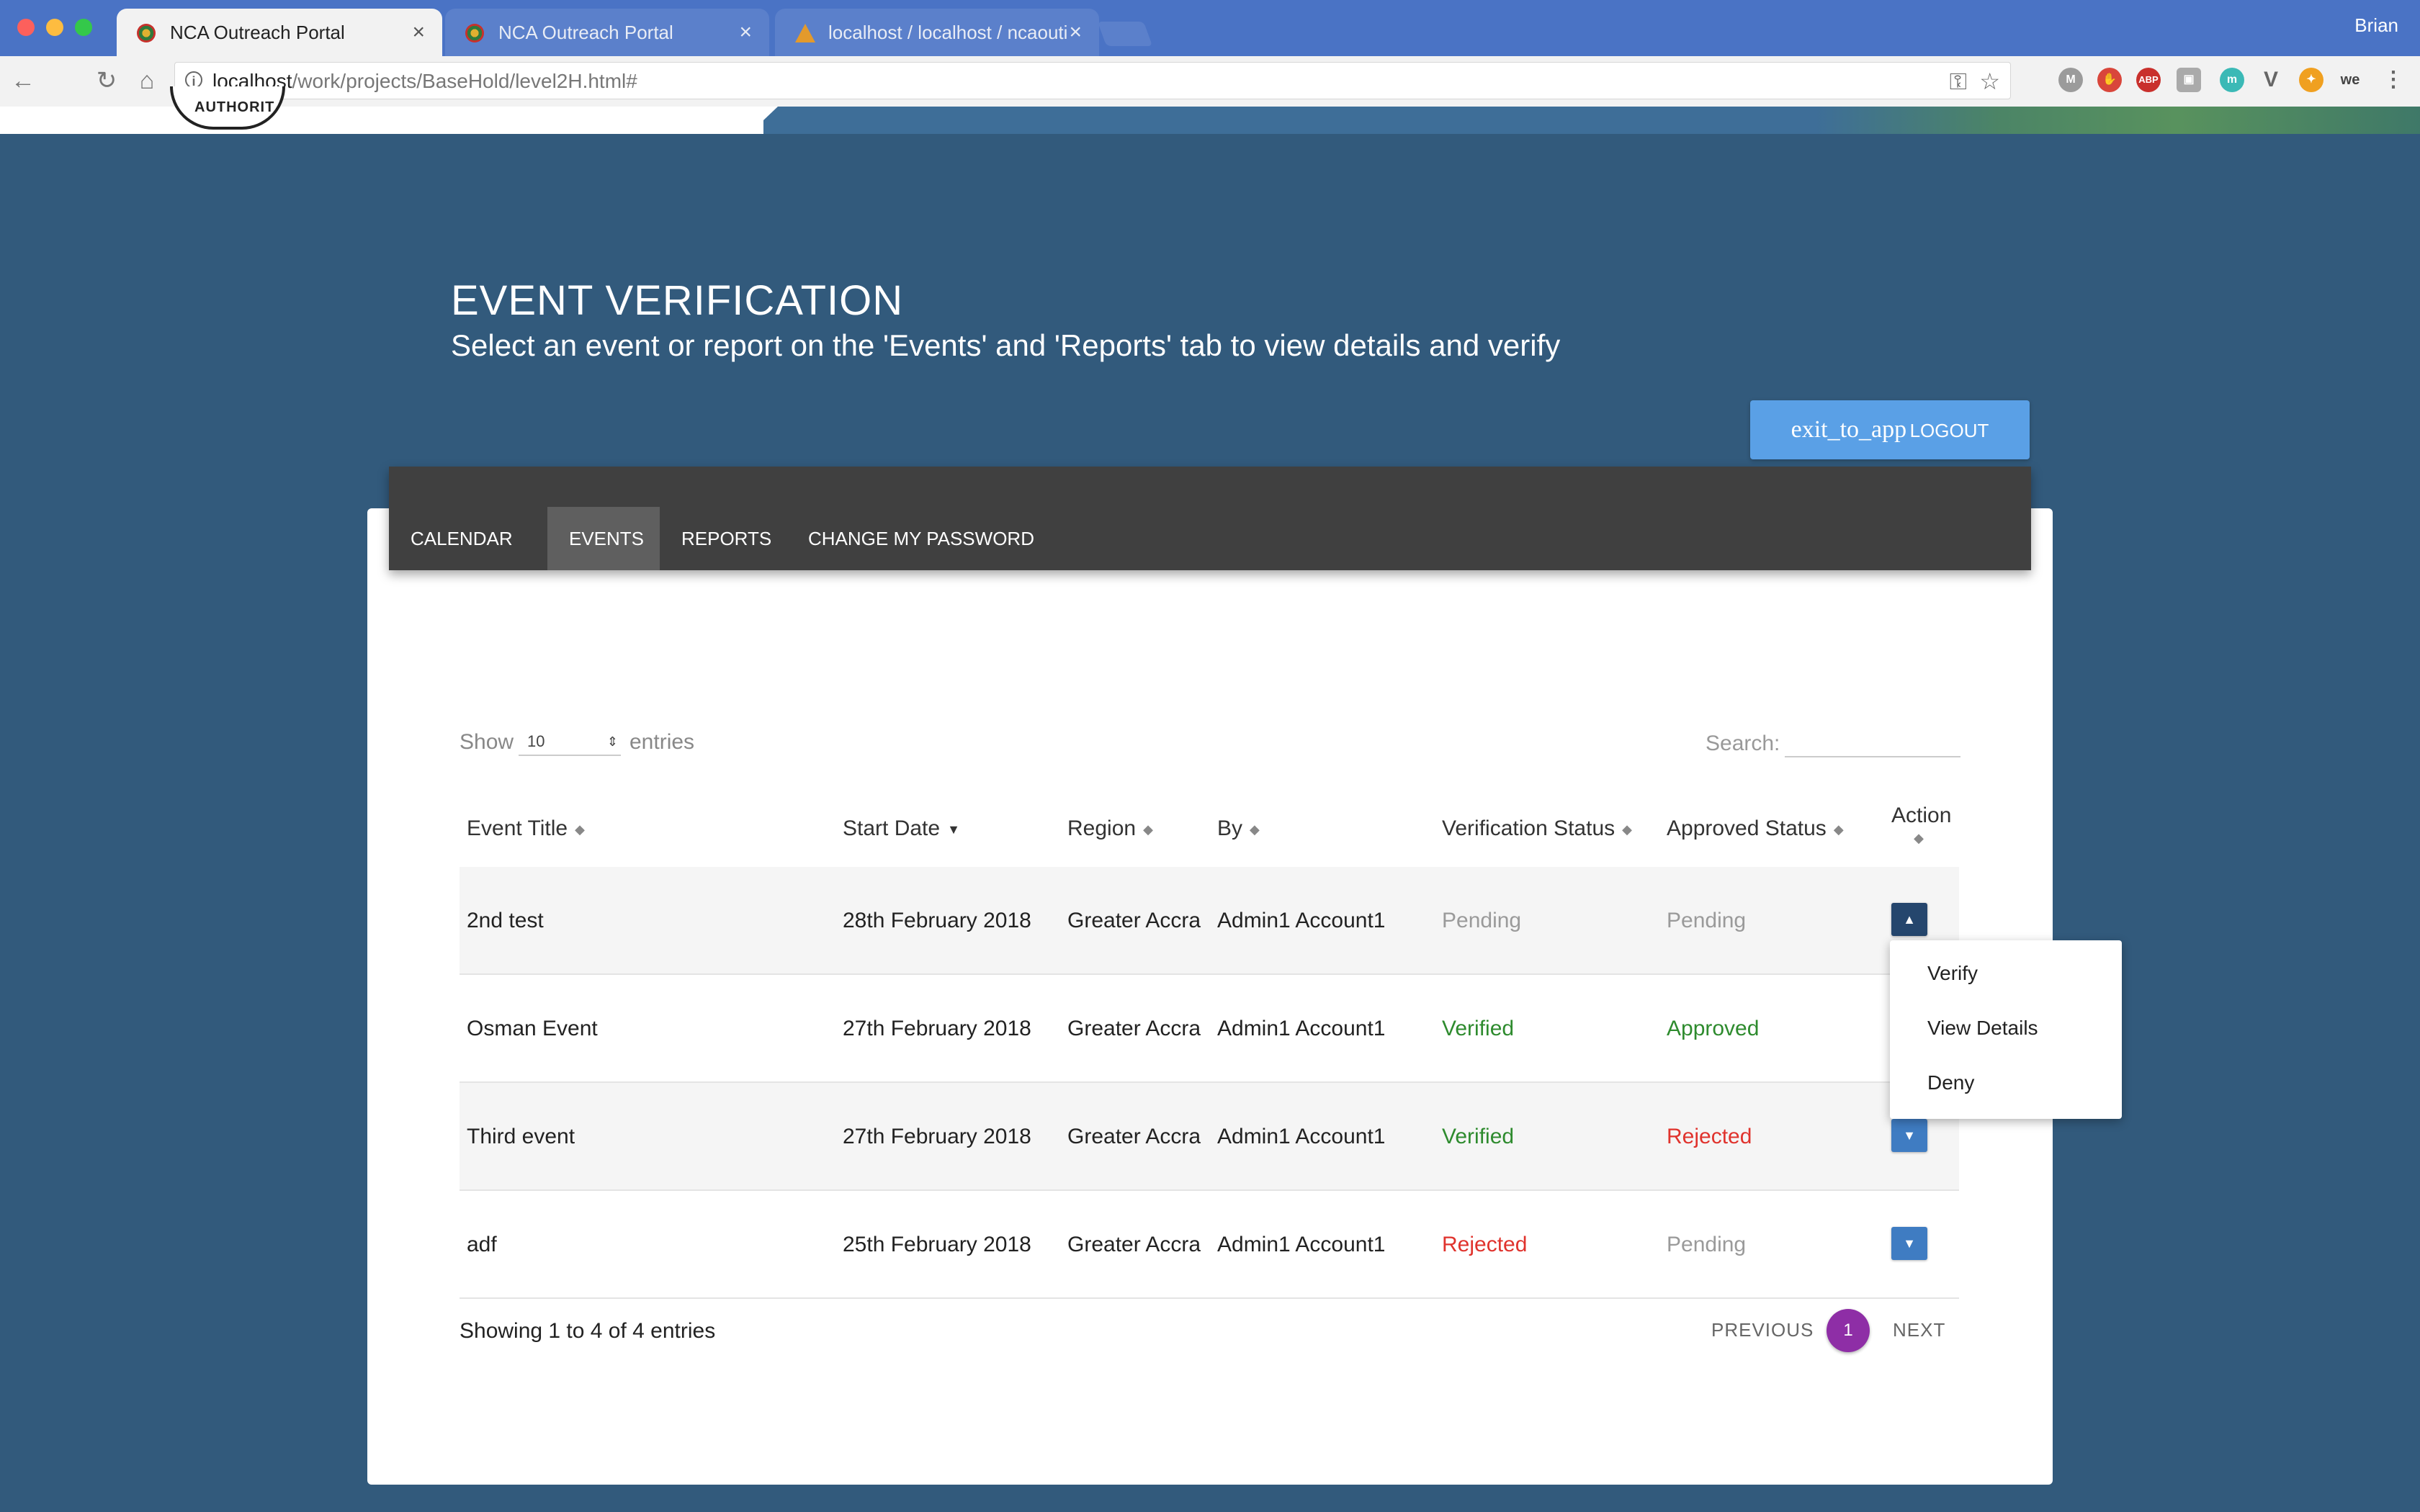  What do you see at coordinates (612, 741) in the screenshot?
I see `select-arrows-icon: ⇕` at bounding box center [612, 741].